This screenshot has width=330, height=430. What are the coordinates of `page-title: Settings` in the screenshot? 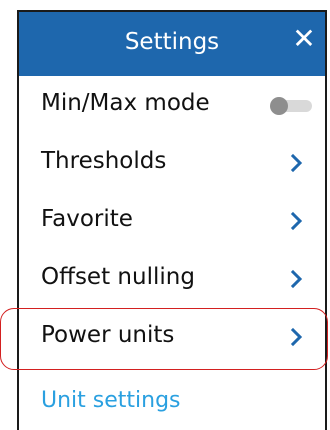 It's located at (172, 42).